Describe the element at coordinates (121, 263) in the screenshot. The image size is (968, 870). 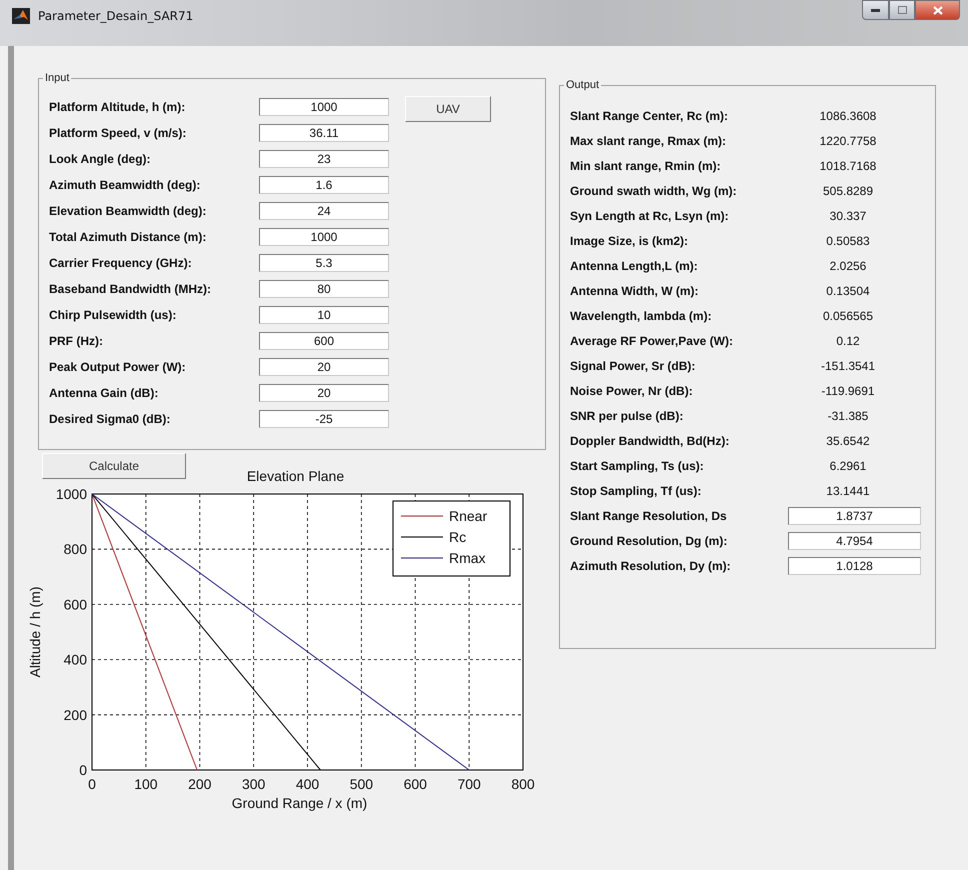
I see `field-label: Carrier Frequency (GHz):` at that location.